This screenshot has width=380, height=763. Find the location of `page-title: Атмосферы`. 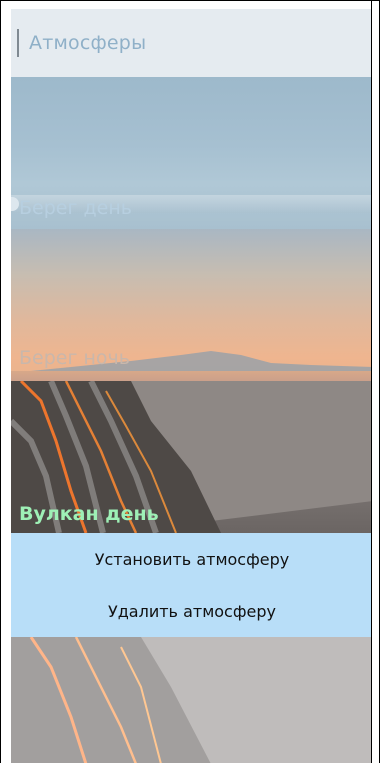

page-title: Атмосферы is located at coordinates (88, 43).